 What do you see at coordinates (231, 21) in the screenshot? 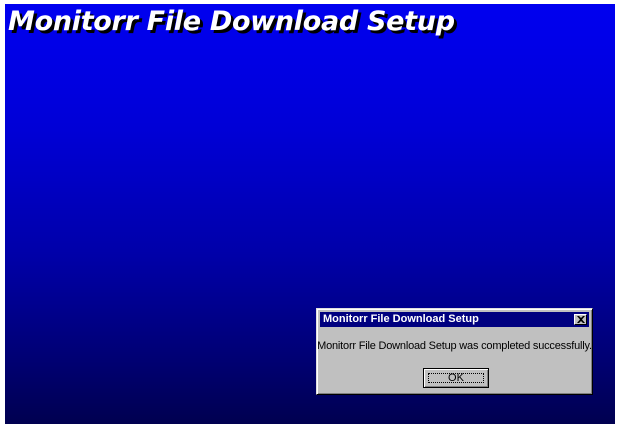
I see `setup-title: Monitorr File Download Setup` at bounding box center [231, 21].